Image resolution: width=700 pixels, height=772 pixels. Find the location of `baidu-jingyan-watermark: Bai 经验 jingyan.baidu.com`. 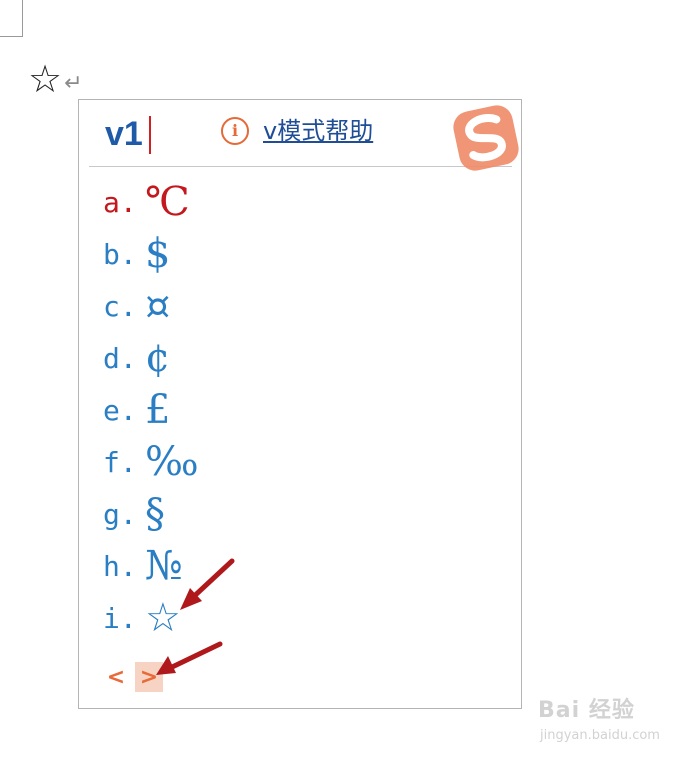

baidu-jingyan-watermark: Bai 经验 jingyan.baidu.com is located at coordinates (604, 723).